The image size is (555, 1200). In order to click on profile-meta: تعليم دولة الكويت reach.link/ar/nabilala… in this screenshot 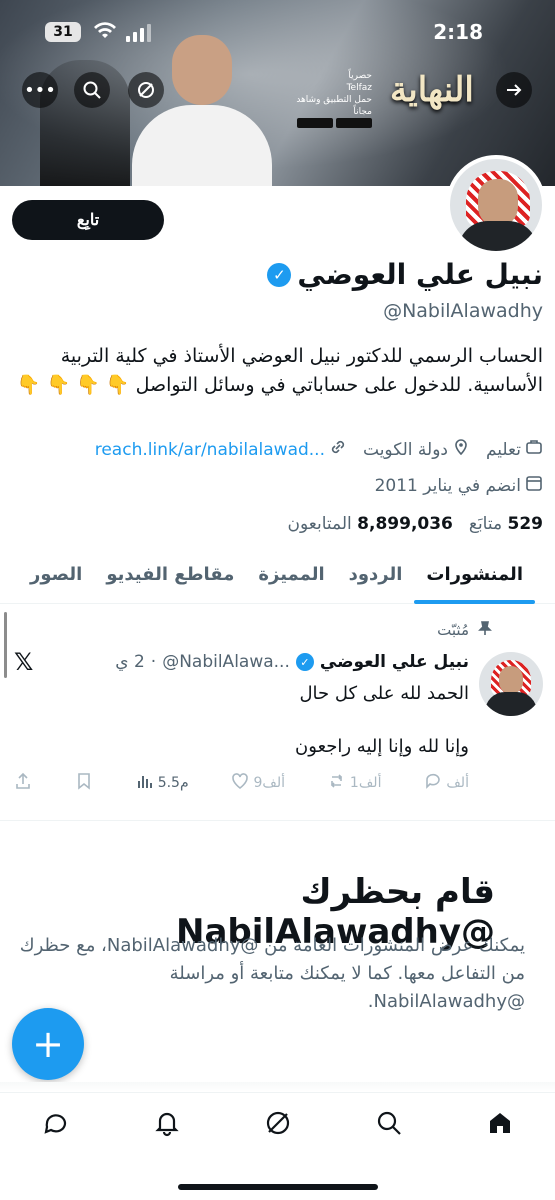, I will do `click(275, 449)`.